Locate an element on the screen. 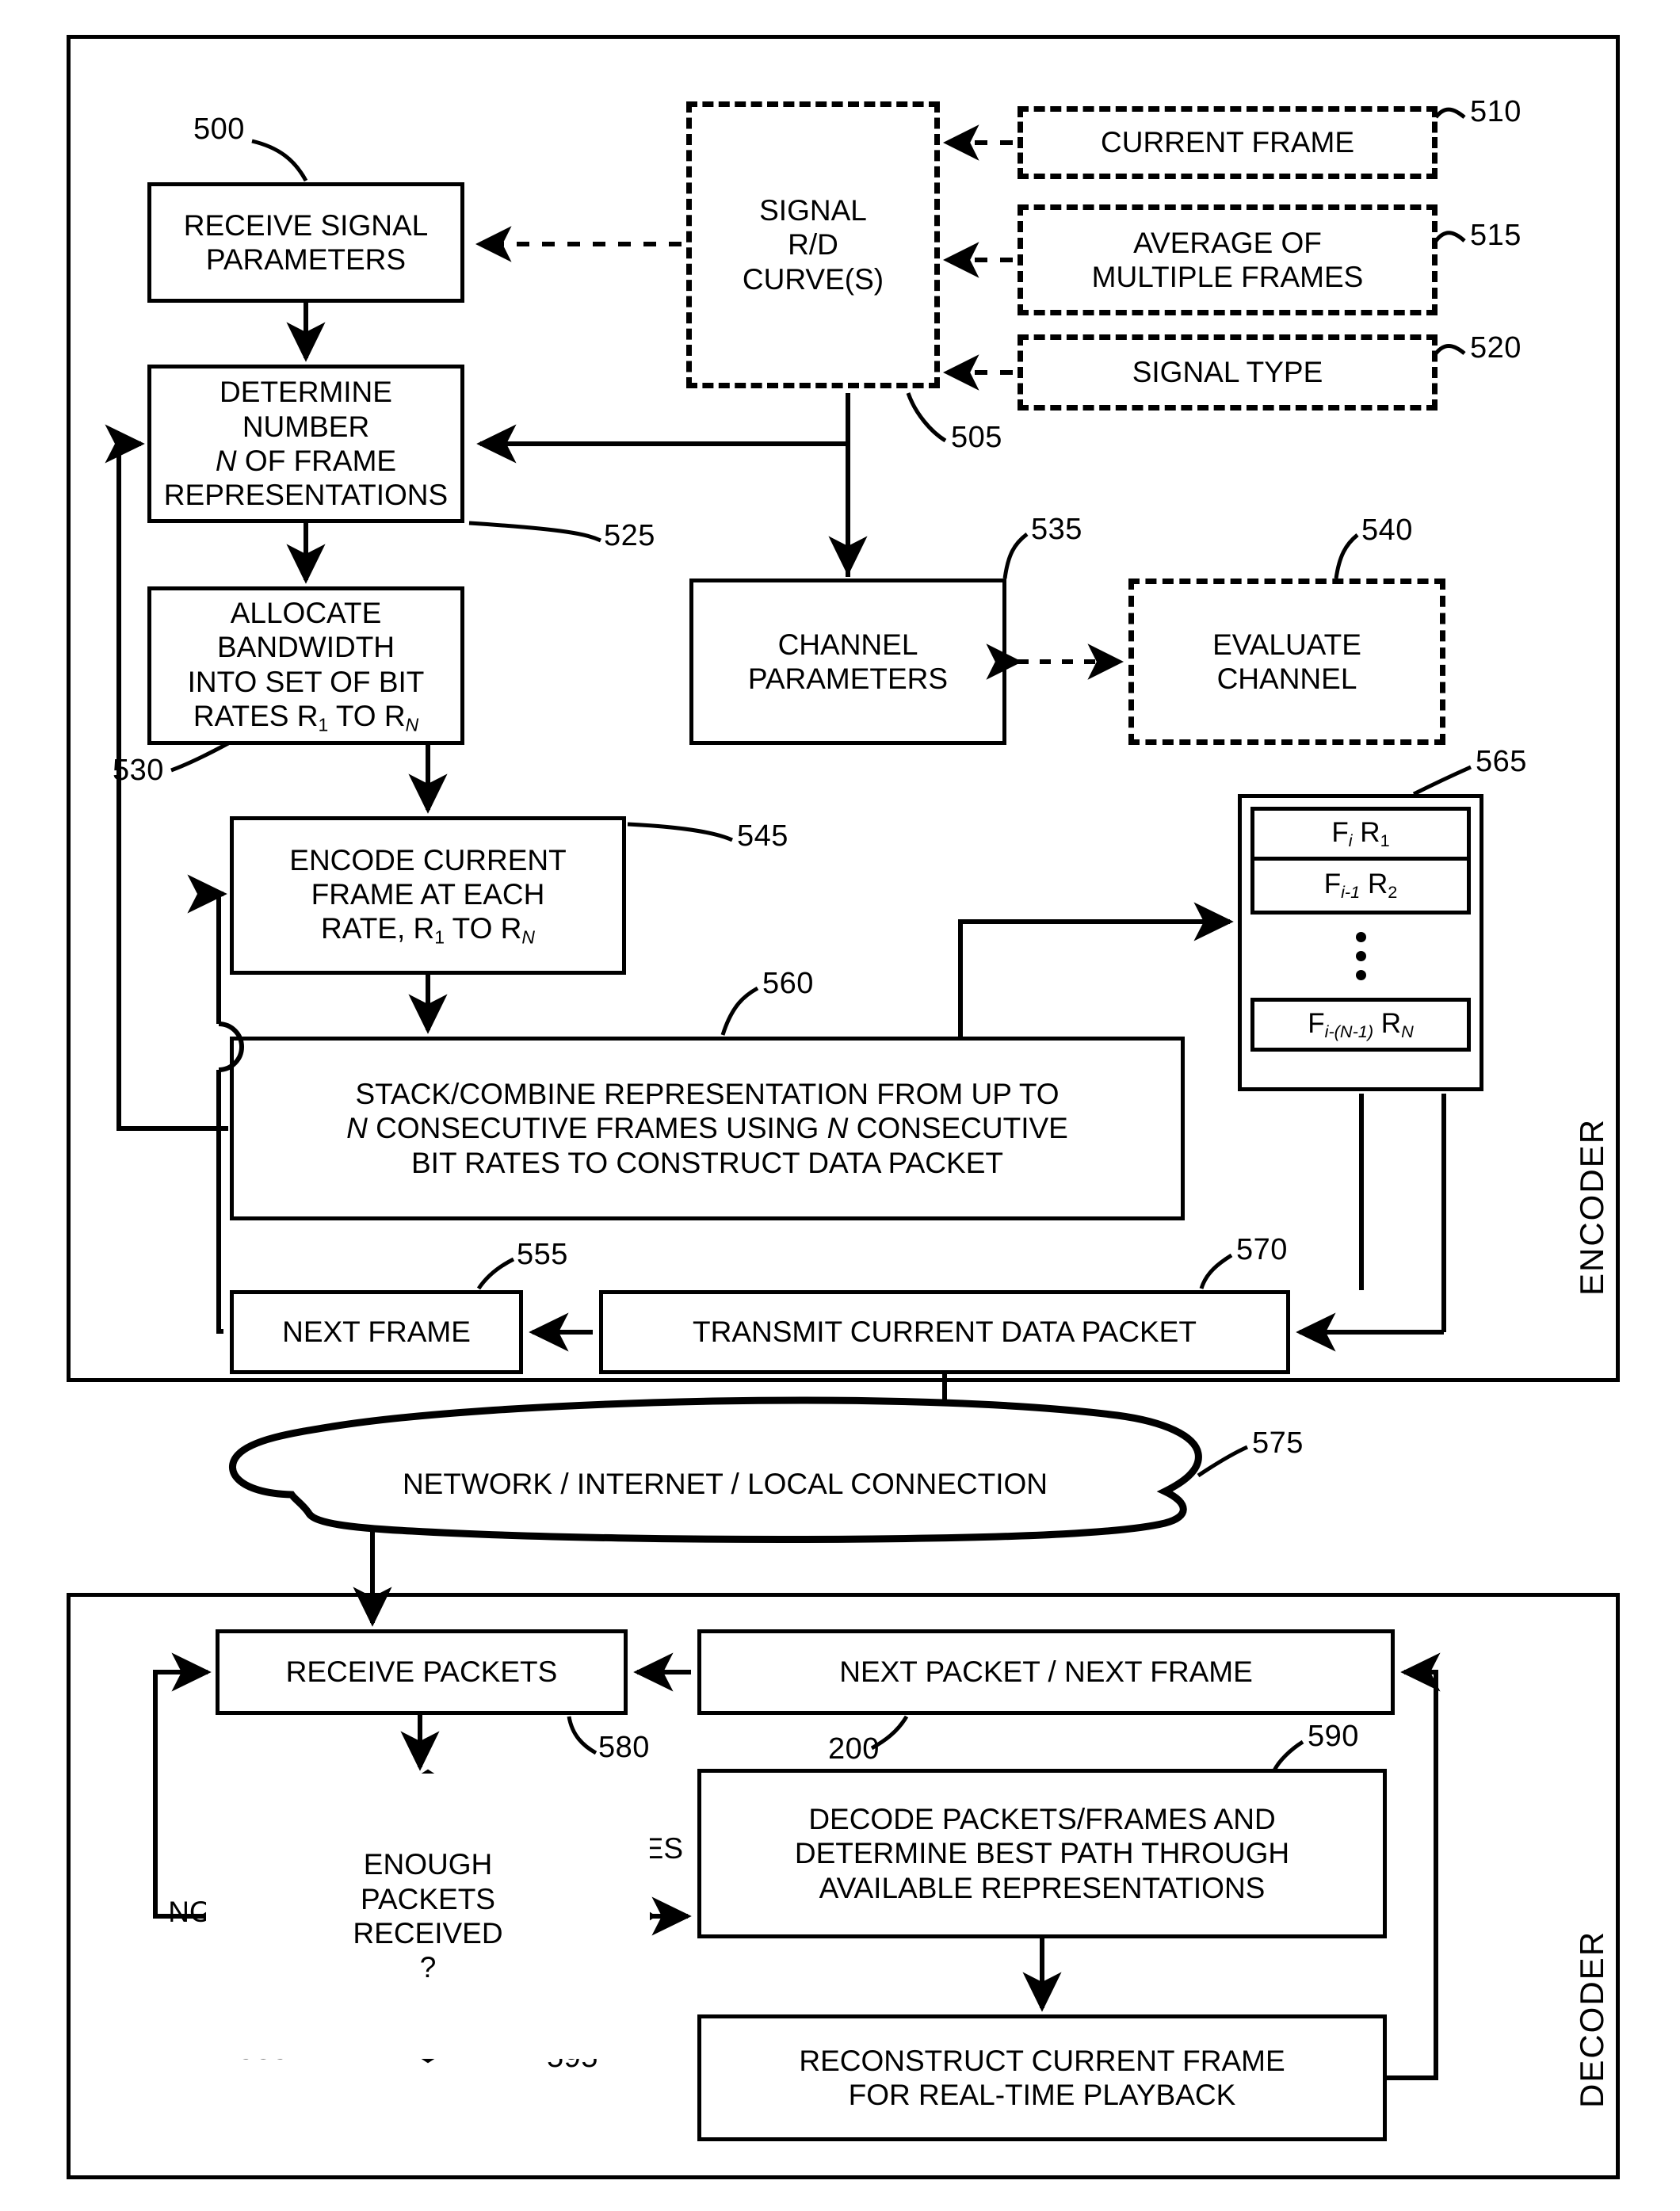  average-line2: MULTIPLE FRAMES is located at coordinates (1227, 277).